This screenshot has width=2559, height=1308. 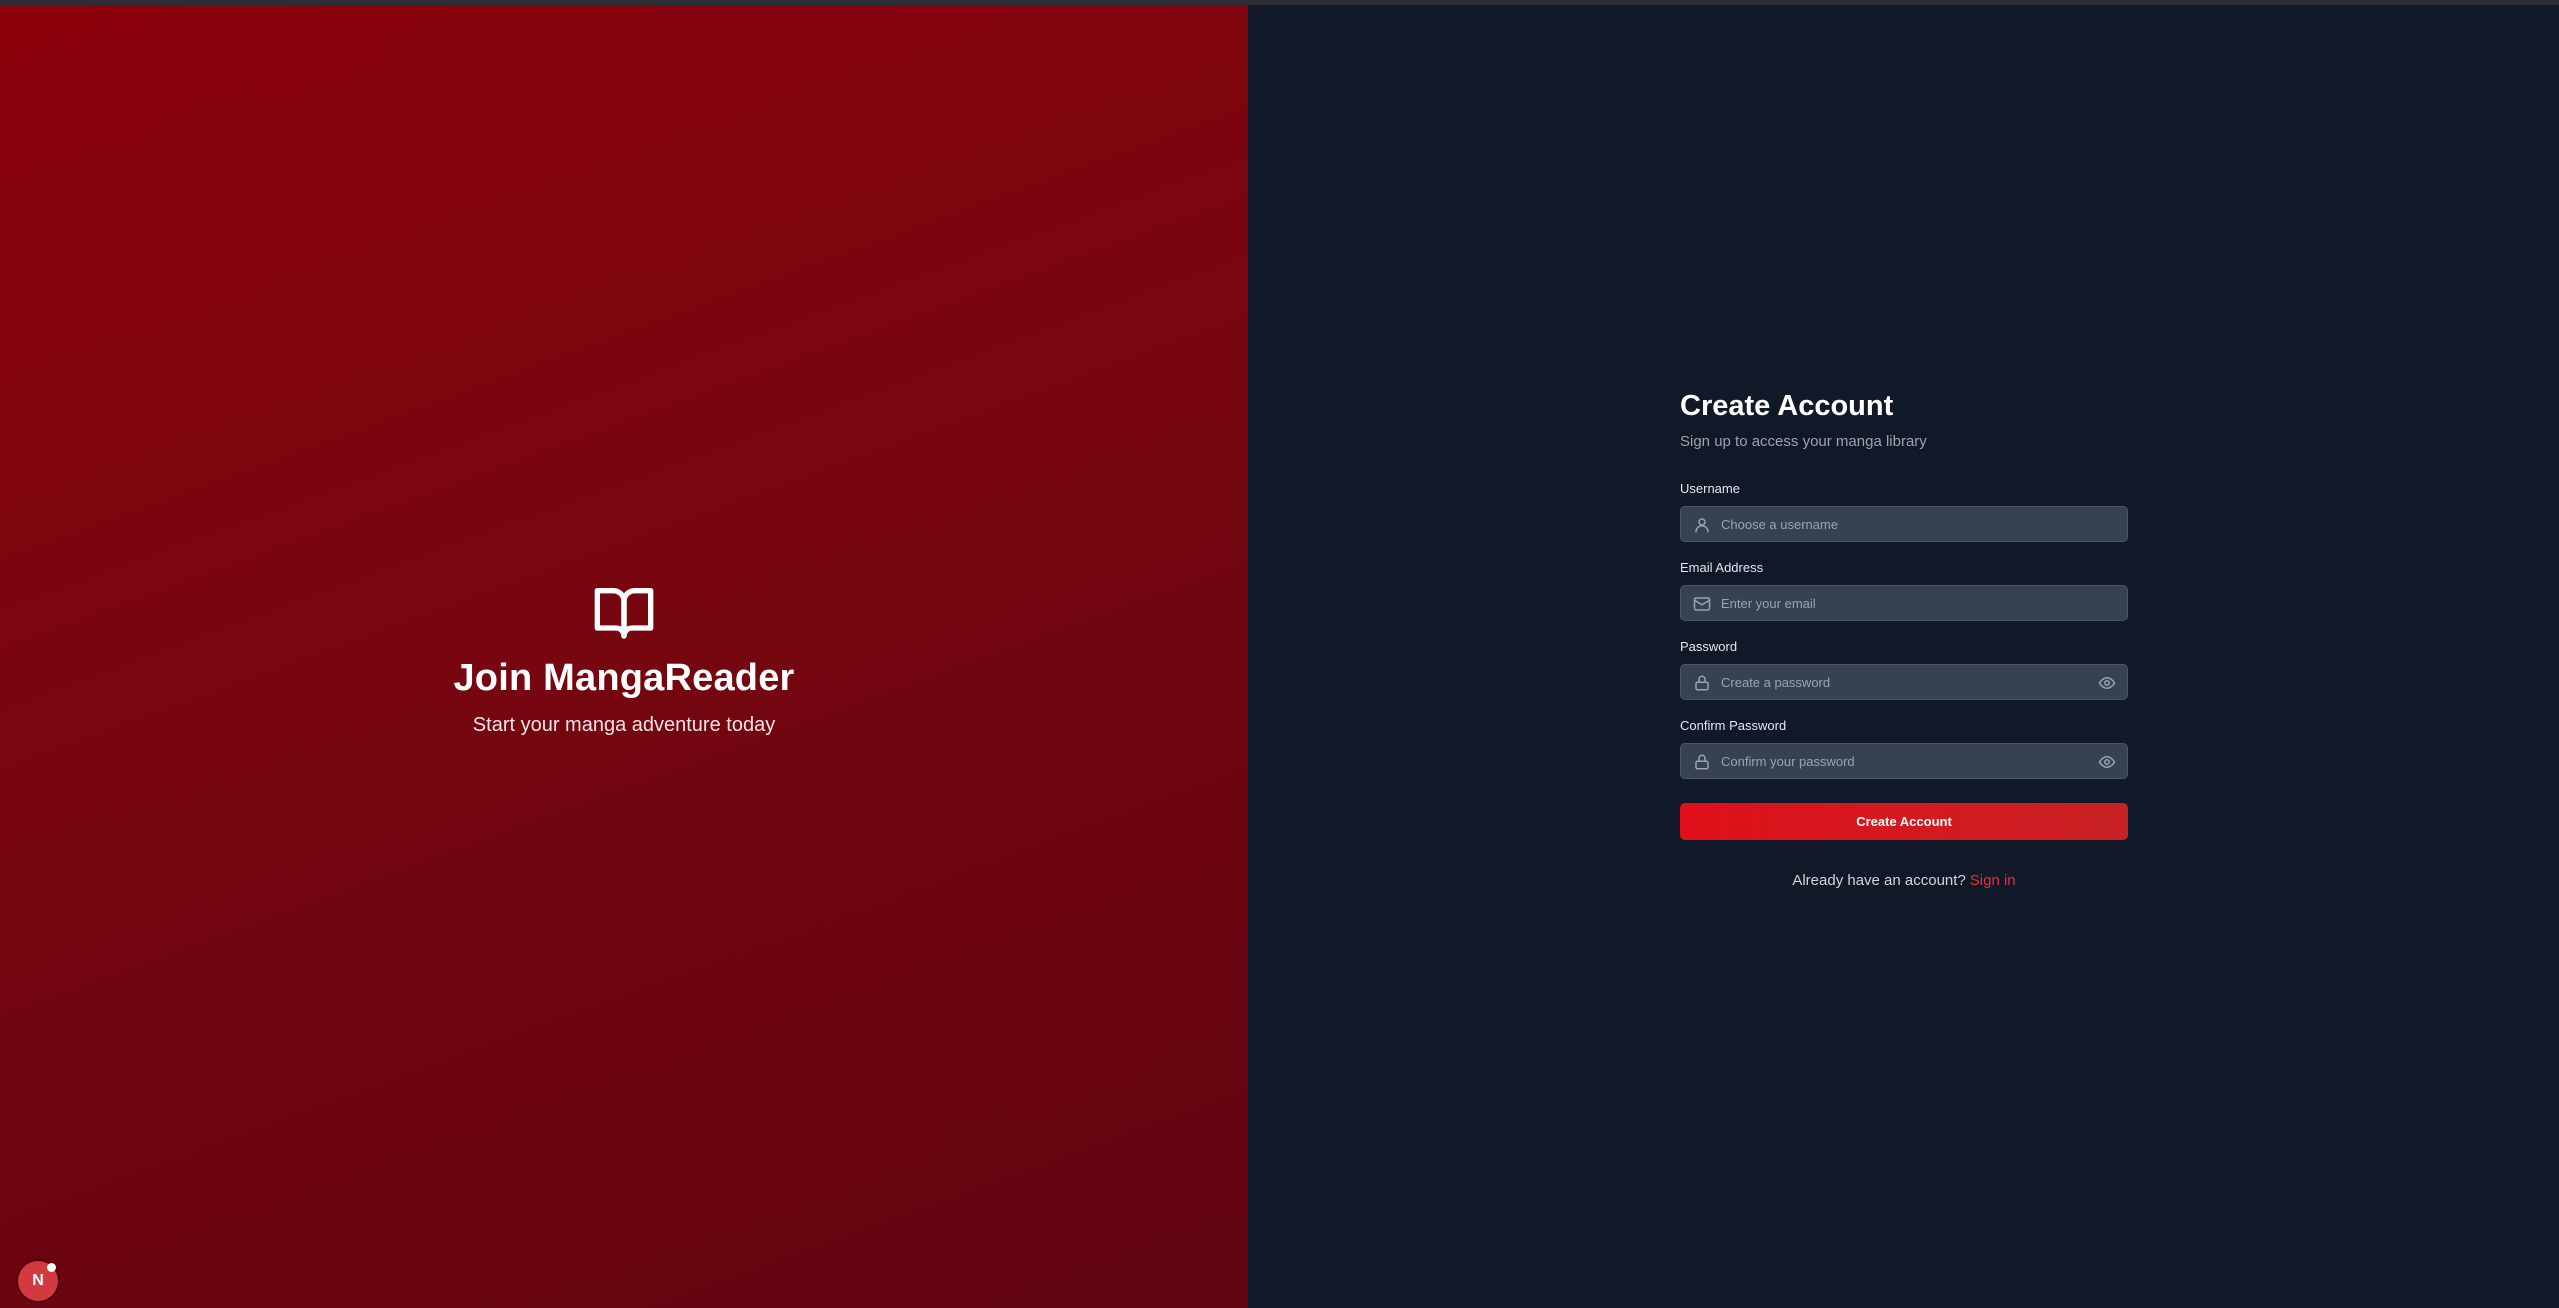 What do you see at coordinates (1803, 441) in the screenshot?
I see `form-subtitle: Sign up to access your manga library` at bounding box center [1803, 441].